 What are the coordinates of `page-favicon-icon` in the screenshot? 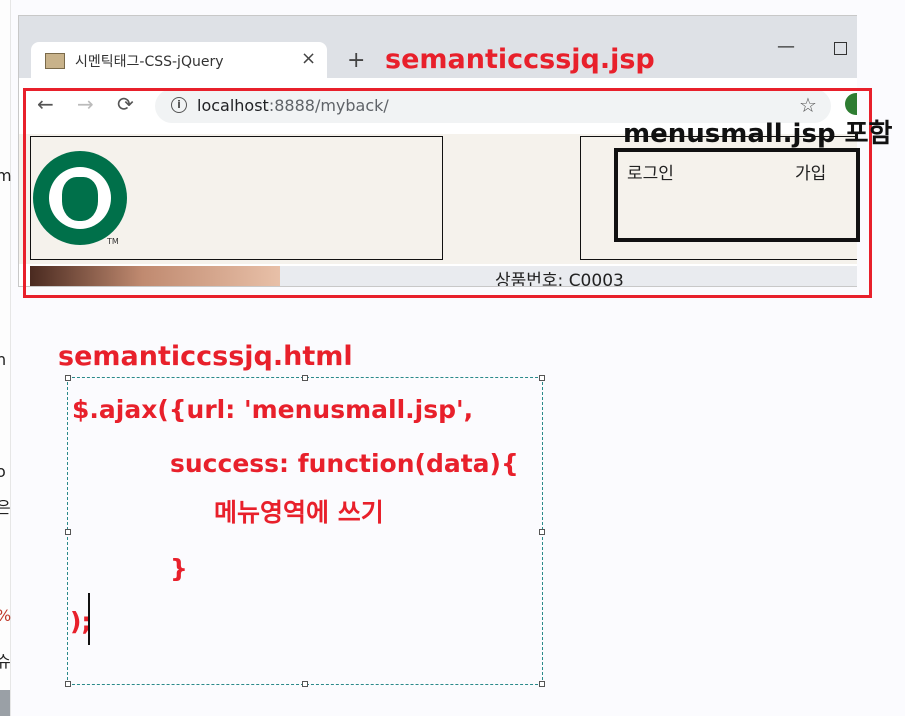 It's located at (55, 61).